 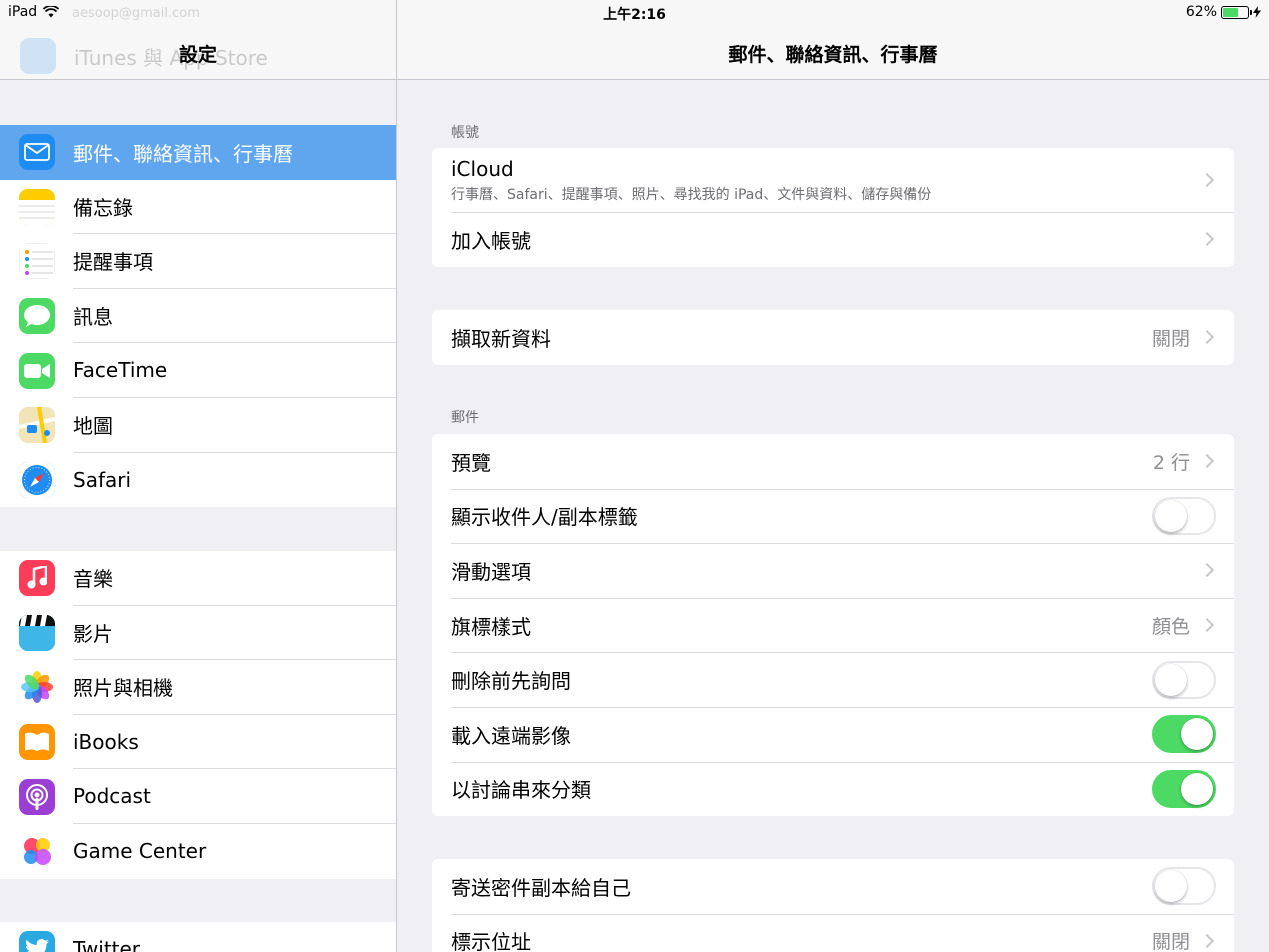 What do you see at coordinates (140, 851) in the screenshot?
I see `sidebar-item-label: Game Center` at bounding box center [140, 851].